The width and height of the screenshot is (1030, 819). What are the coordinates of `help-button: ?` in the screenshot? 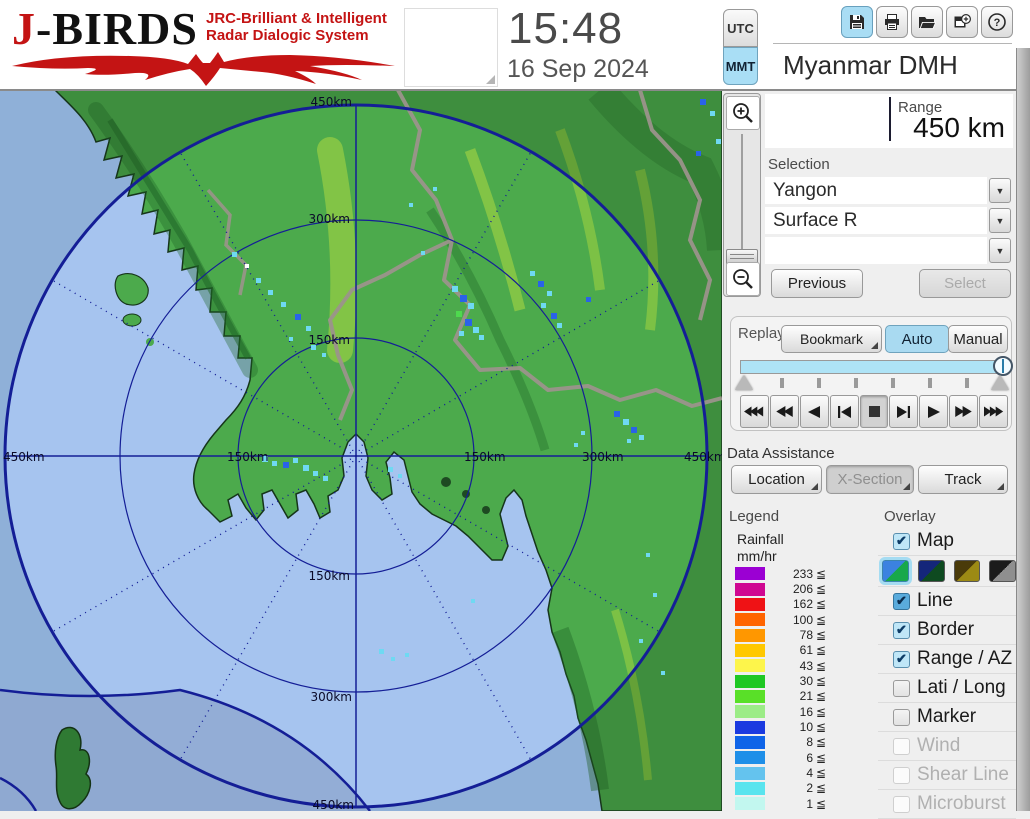 It's located at (997, 22).